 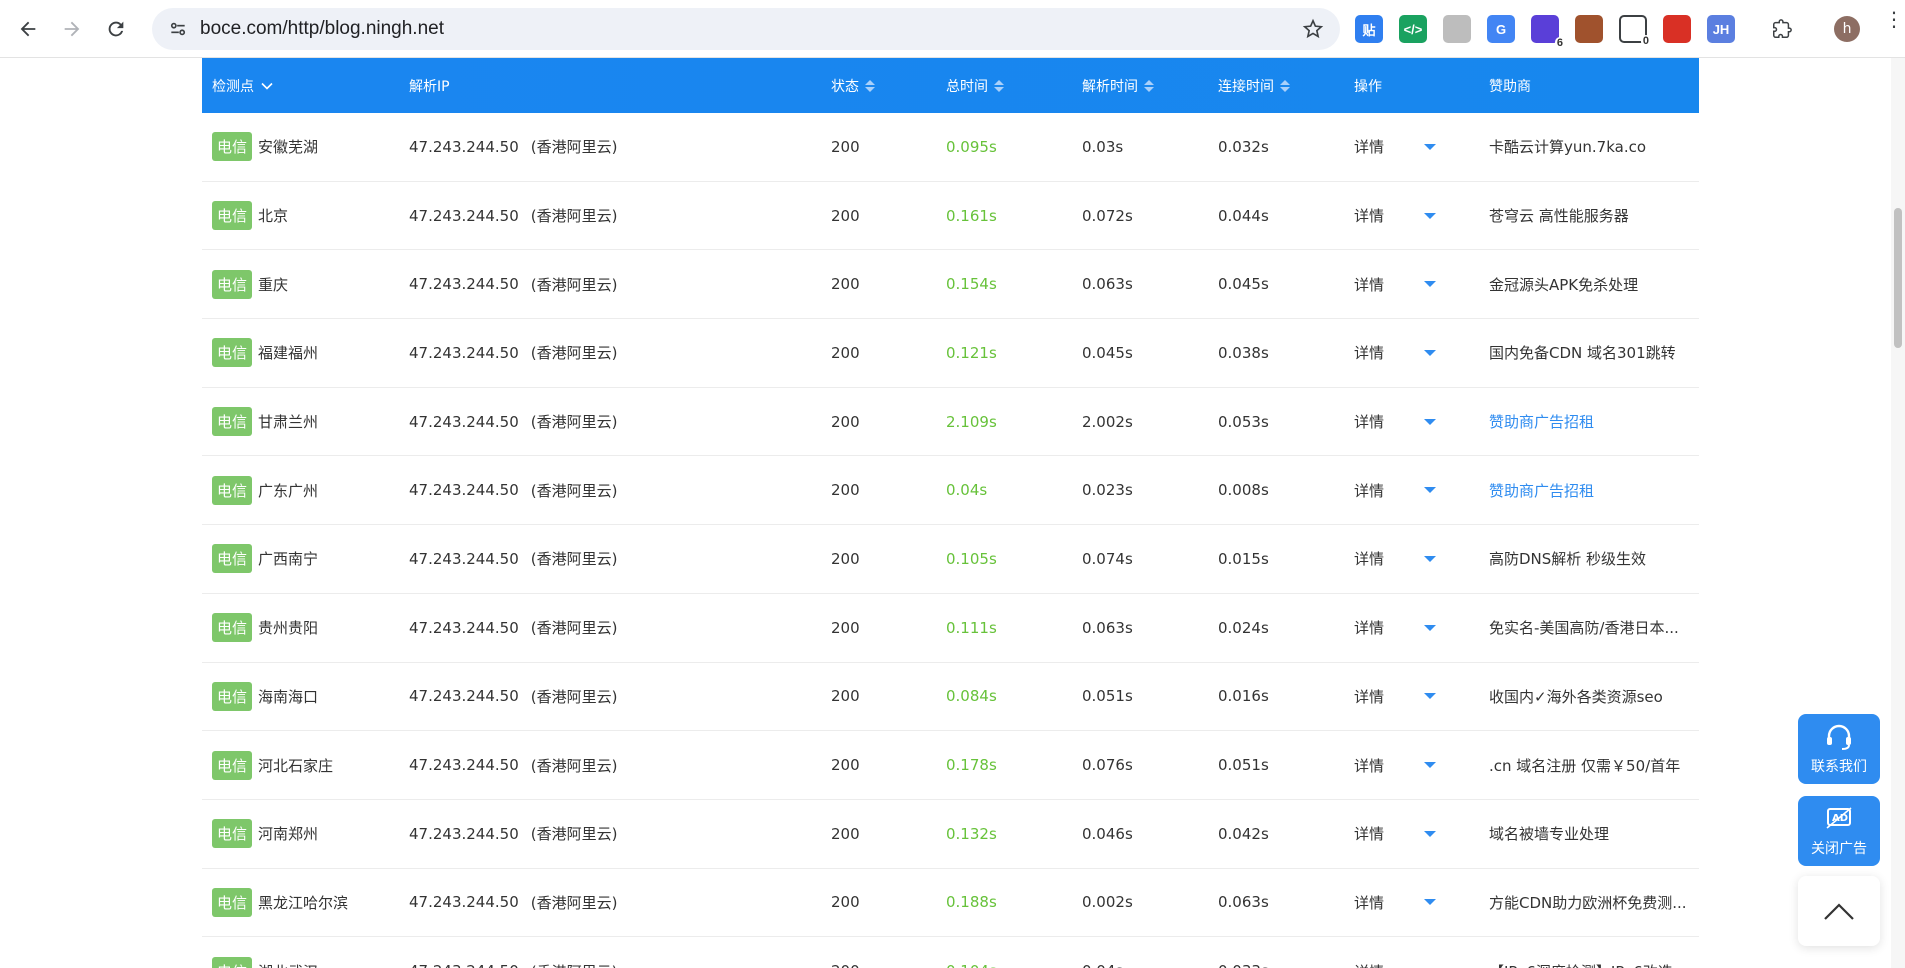 What do you see at coordinates (322, 29) in the screenshot?
I see `url-text: boce.com/http/blog.ningh.net` at bounding box center [322, 29].